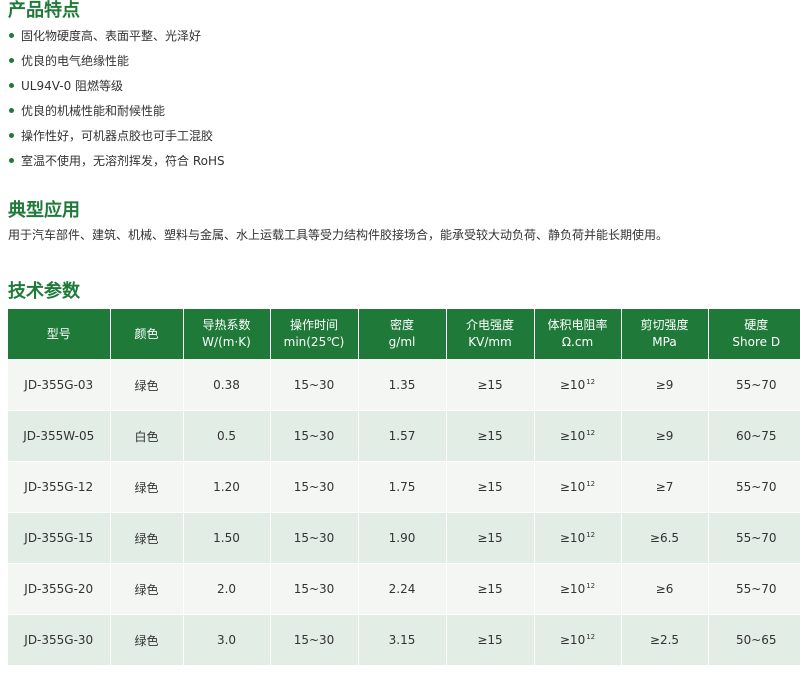 The height and width of the screenshot is (678, 800). I want to click on table-cell: 60~75, so click(754, 436).